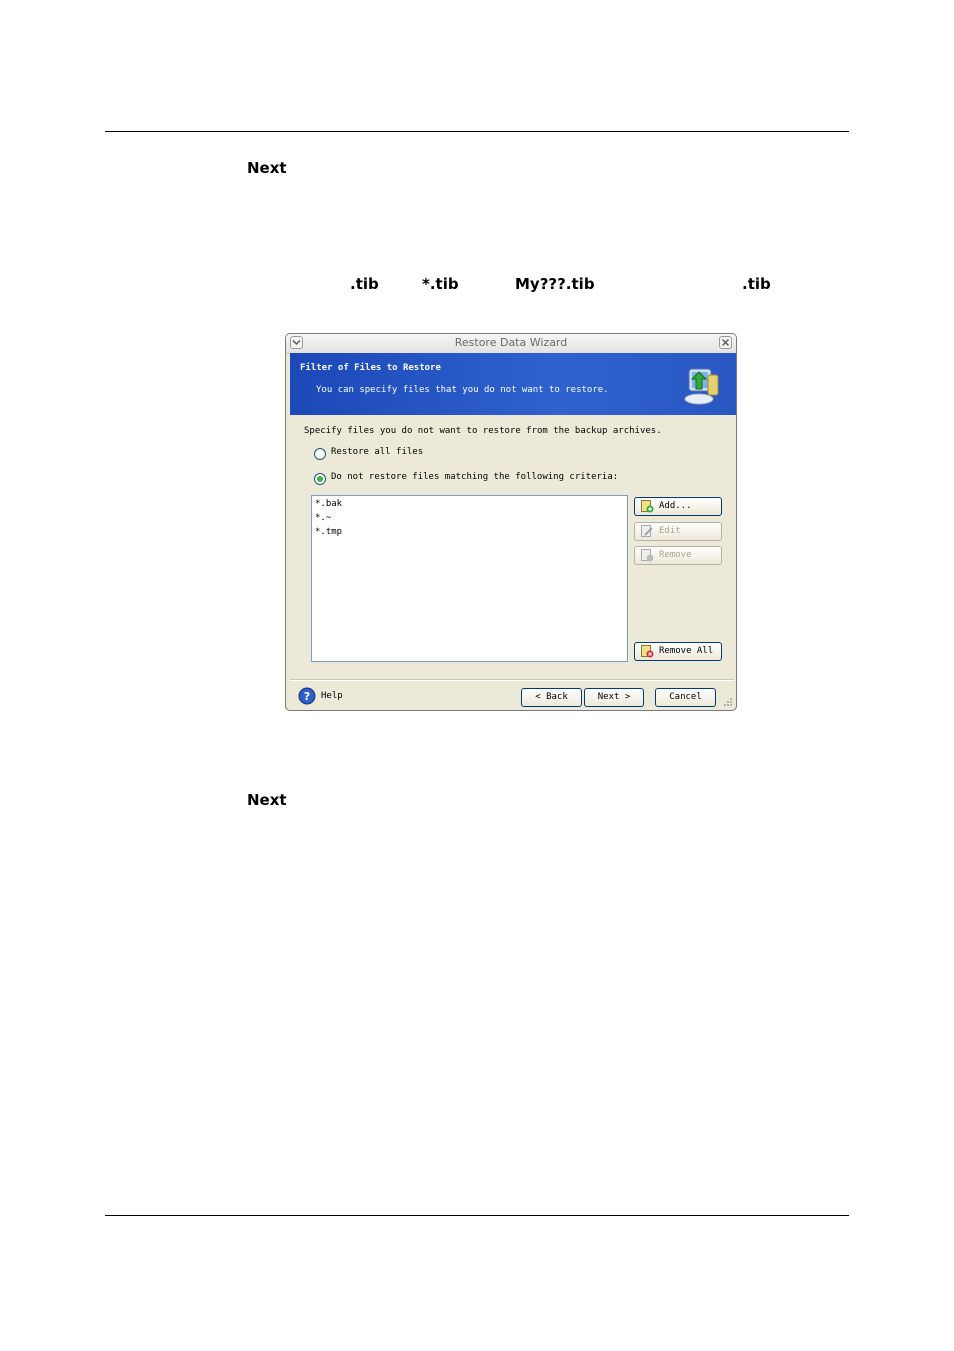 This screenshot has height=1351, width=954. Describe the element at coordinates (555, 284) in the screenshot. I see `doc-tib-my: My???.tib` at that location.